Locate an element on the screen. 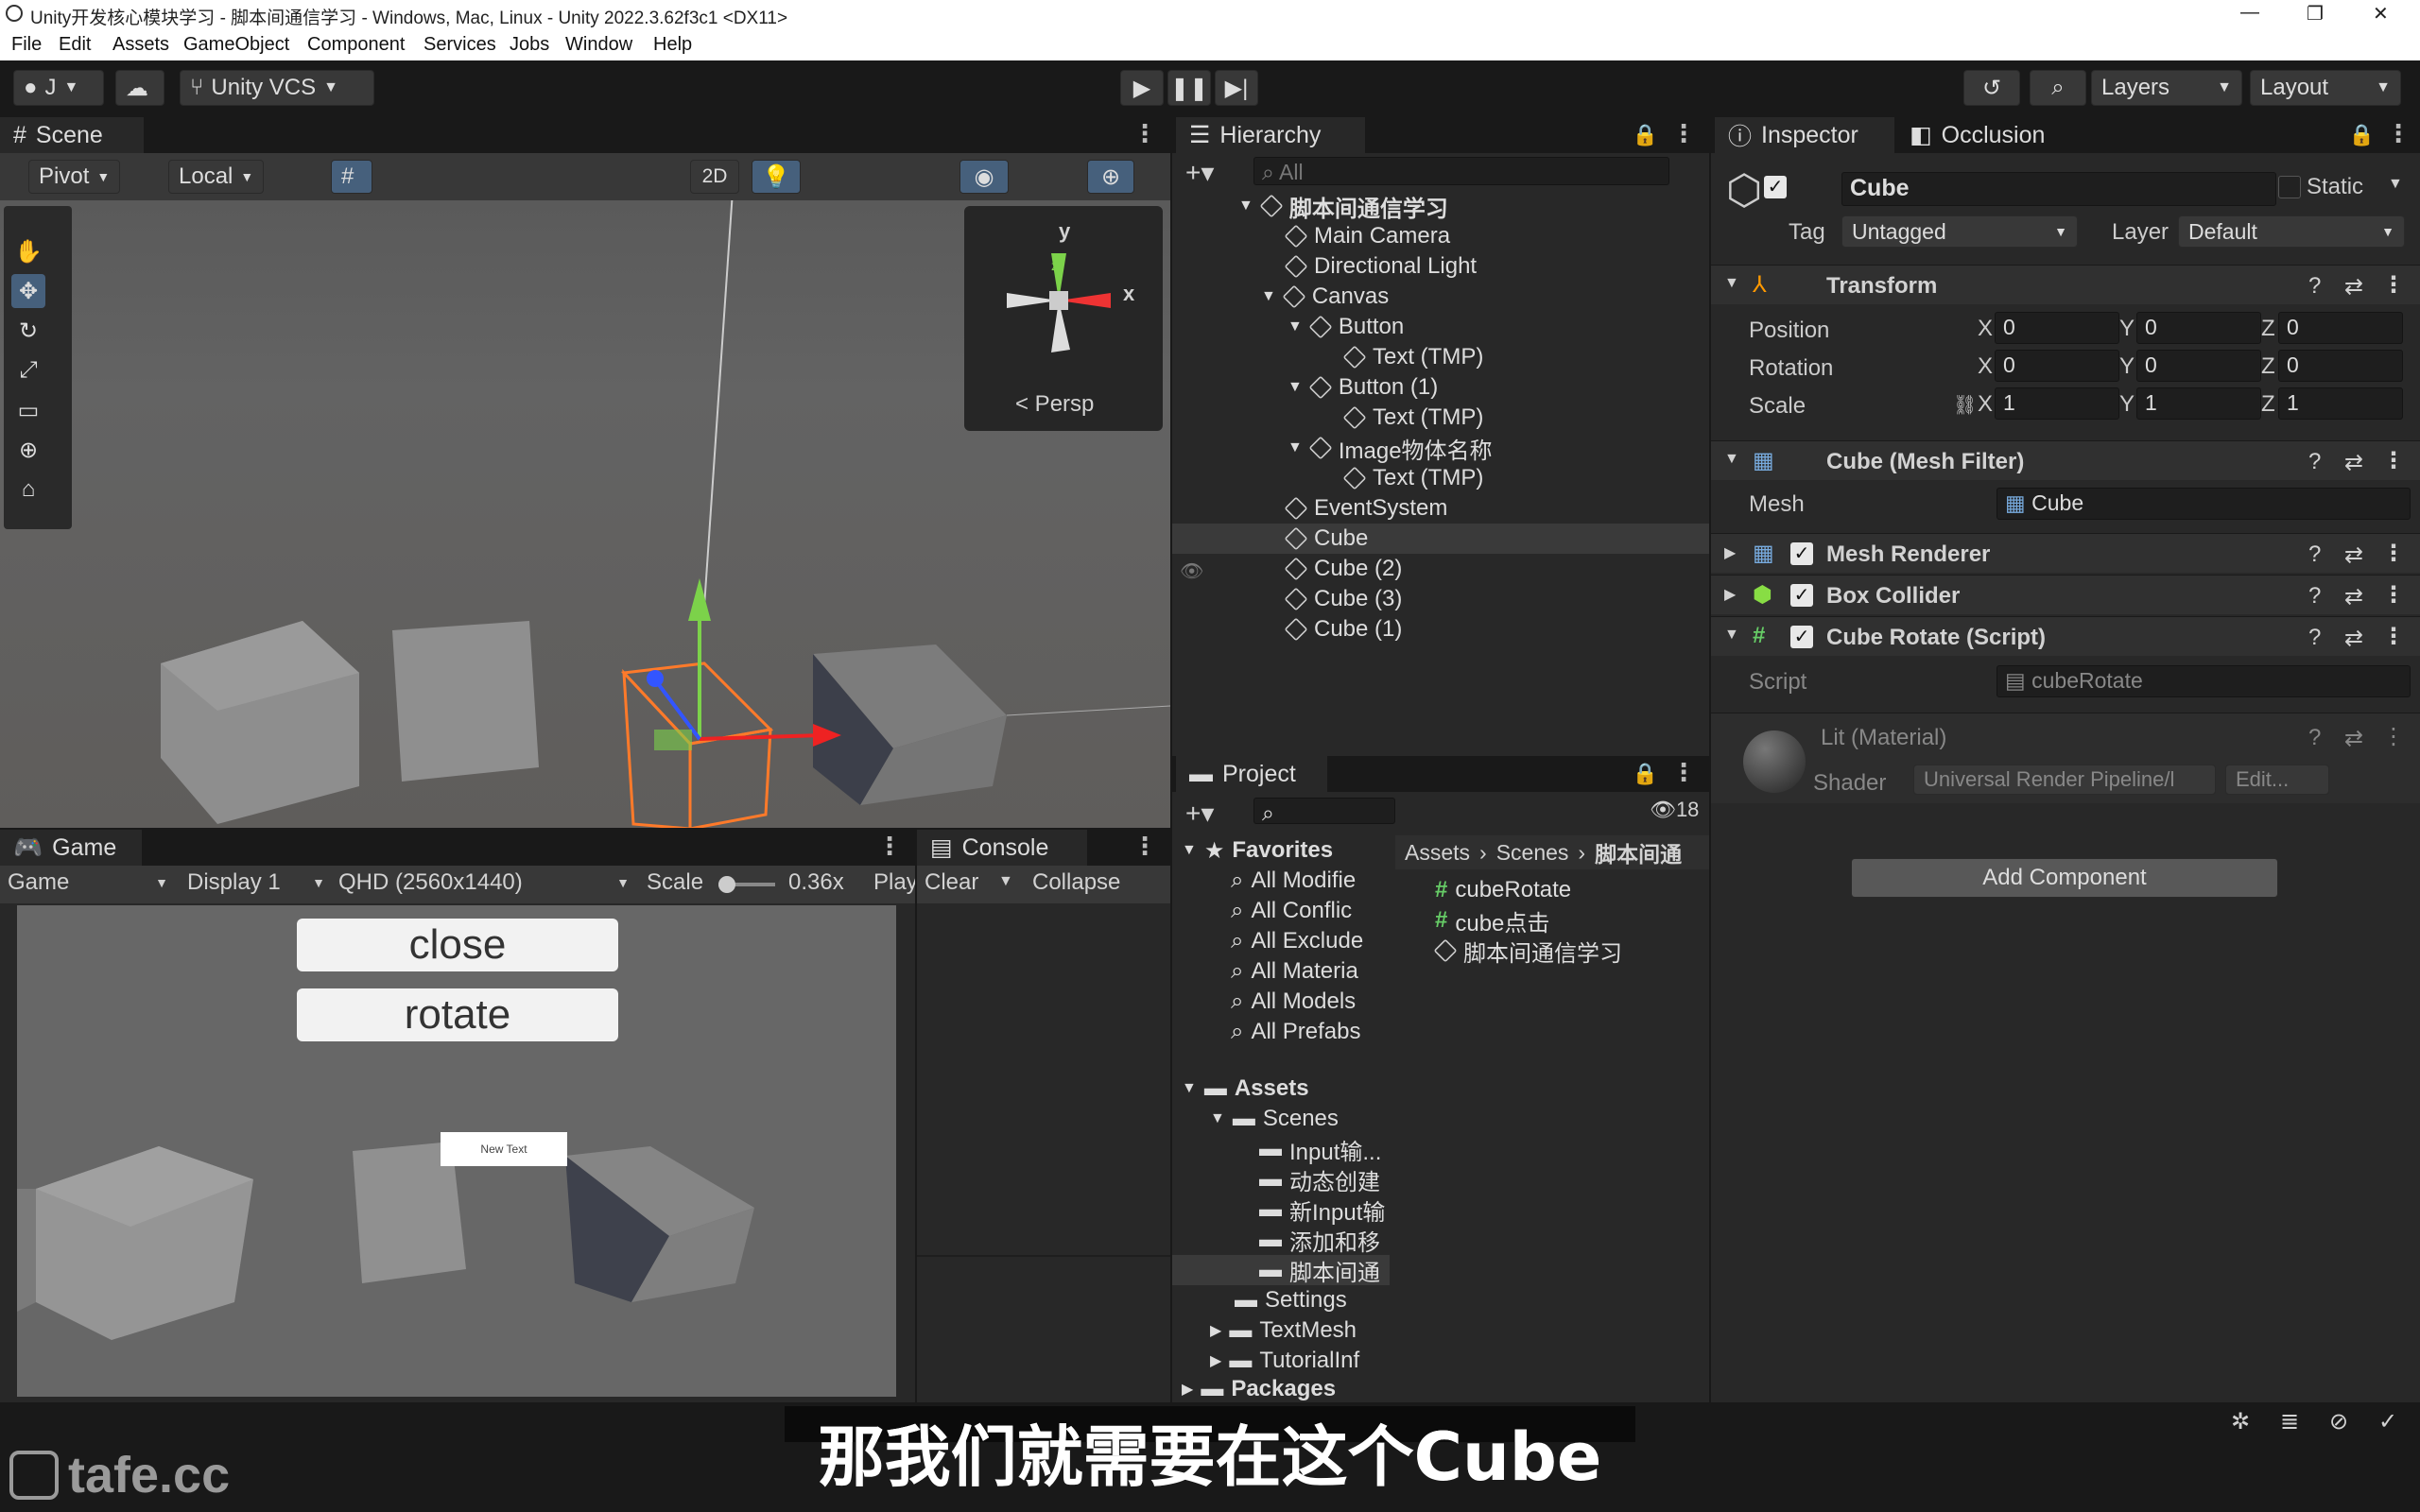  hierarchy-item: ▼ Canvas is located at coordinates (1440, 297).